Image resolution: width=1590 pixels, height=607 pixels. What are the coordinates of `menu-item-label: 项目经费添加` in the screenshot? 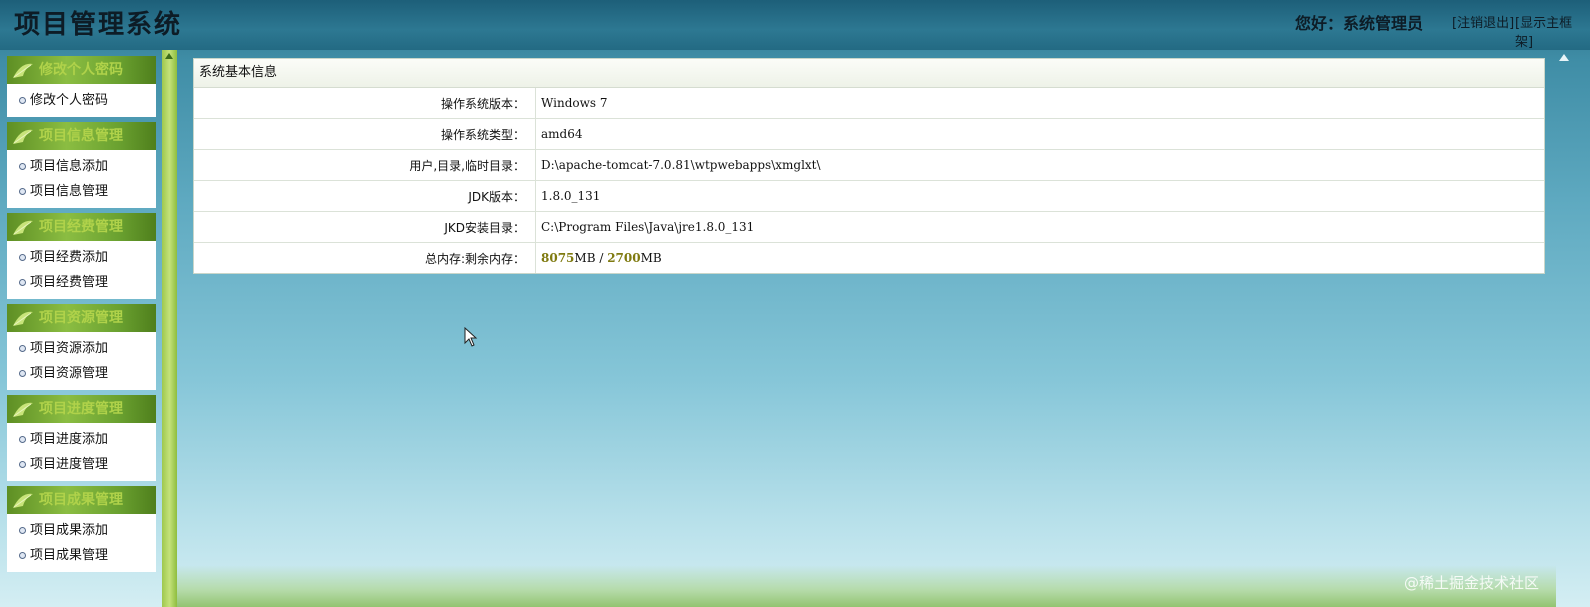 It's located at (69, 257).